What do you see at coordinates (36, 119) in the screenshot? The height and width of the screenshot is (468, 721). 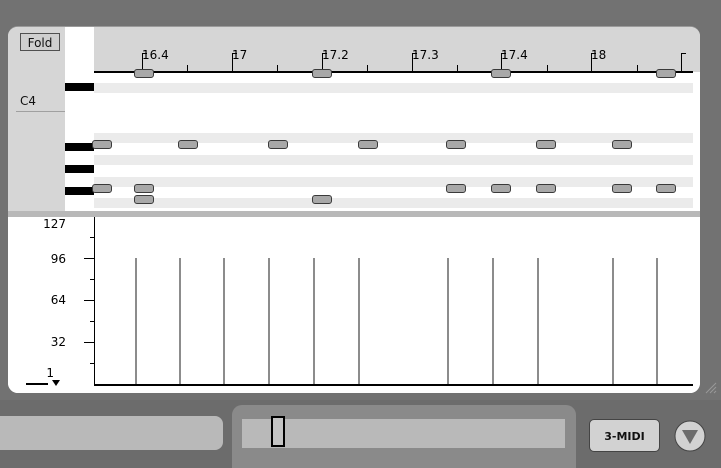 I see `key-label-pane: Fold C4` at bounding box center [36, 119].